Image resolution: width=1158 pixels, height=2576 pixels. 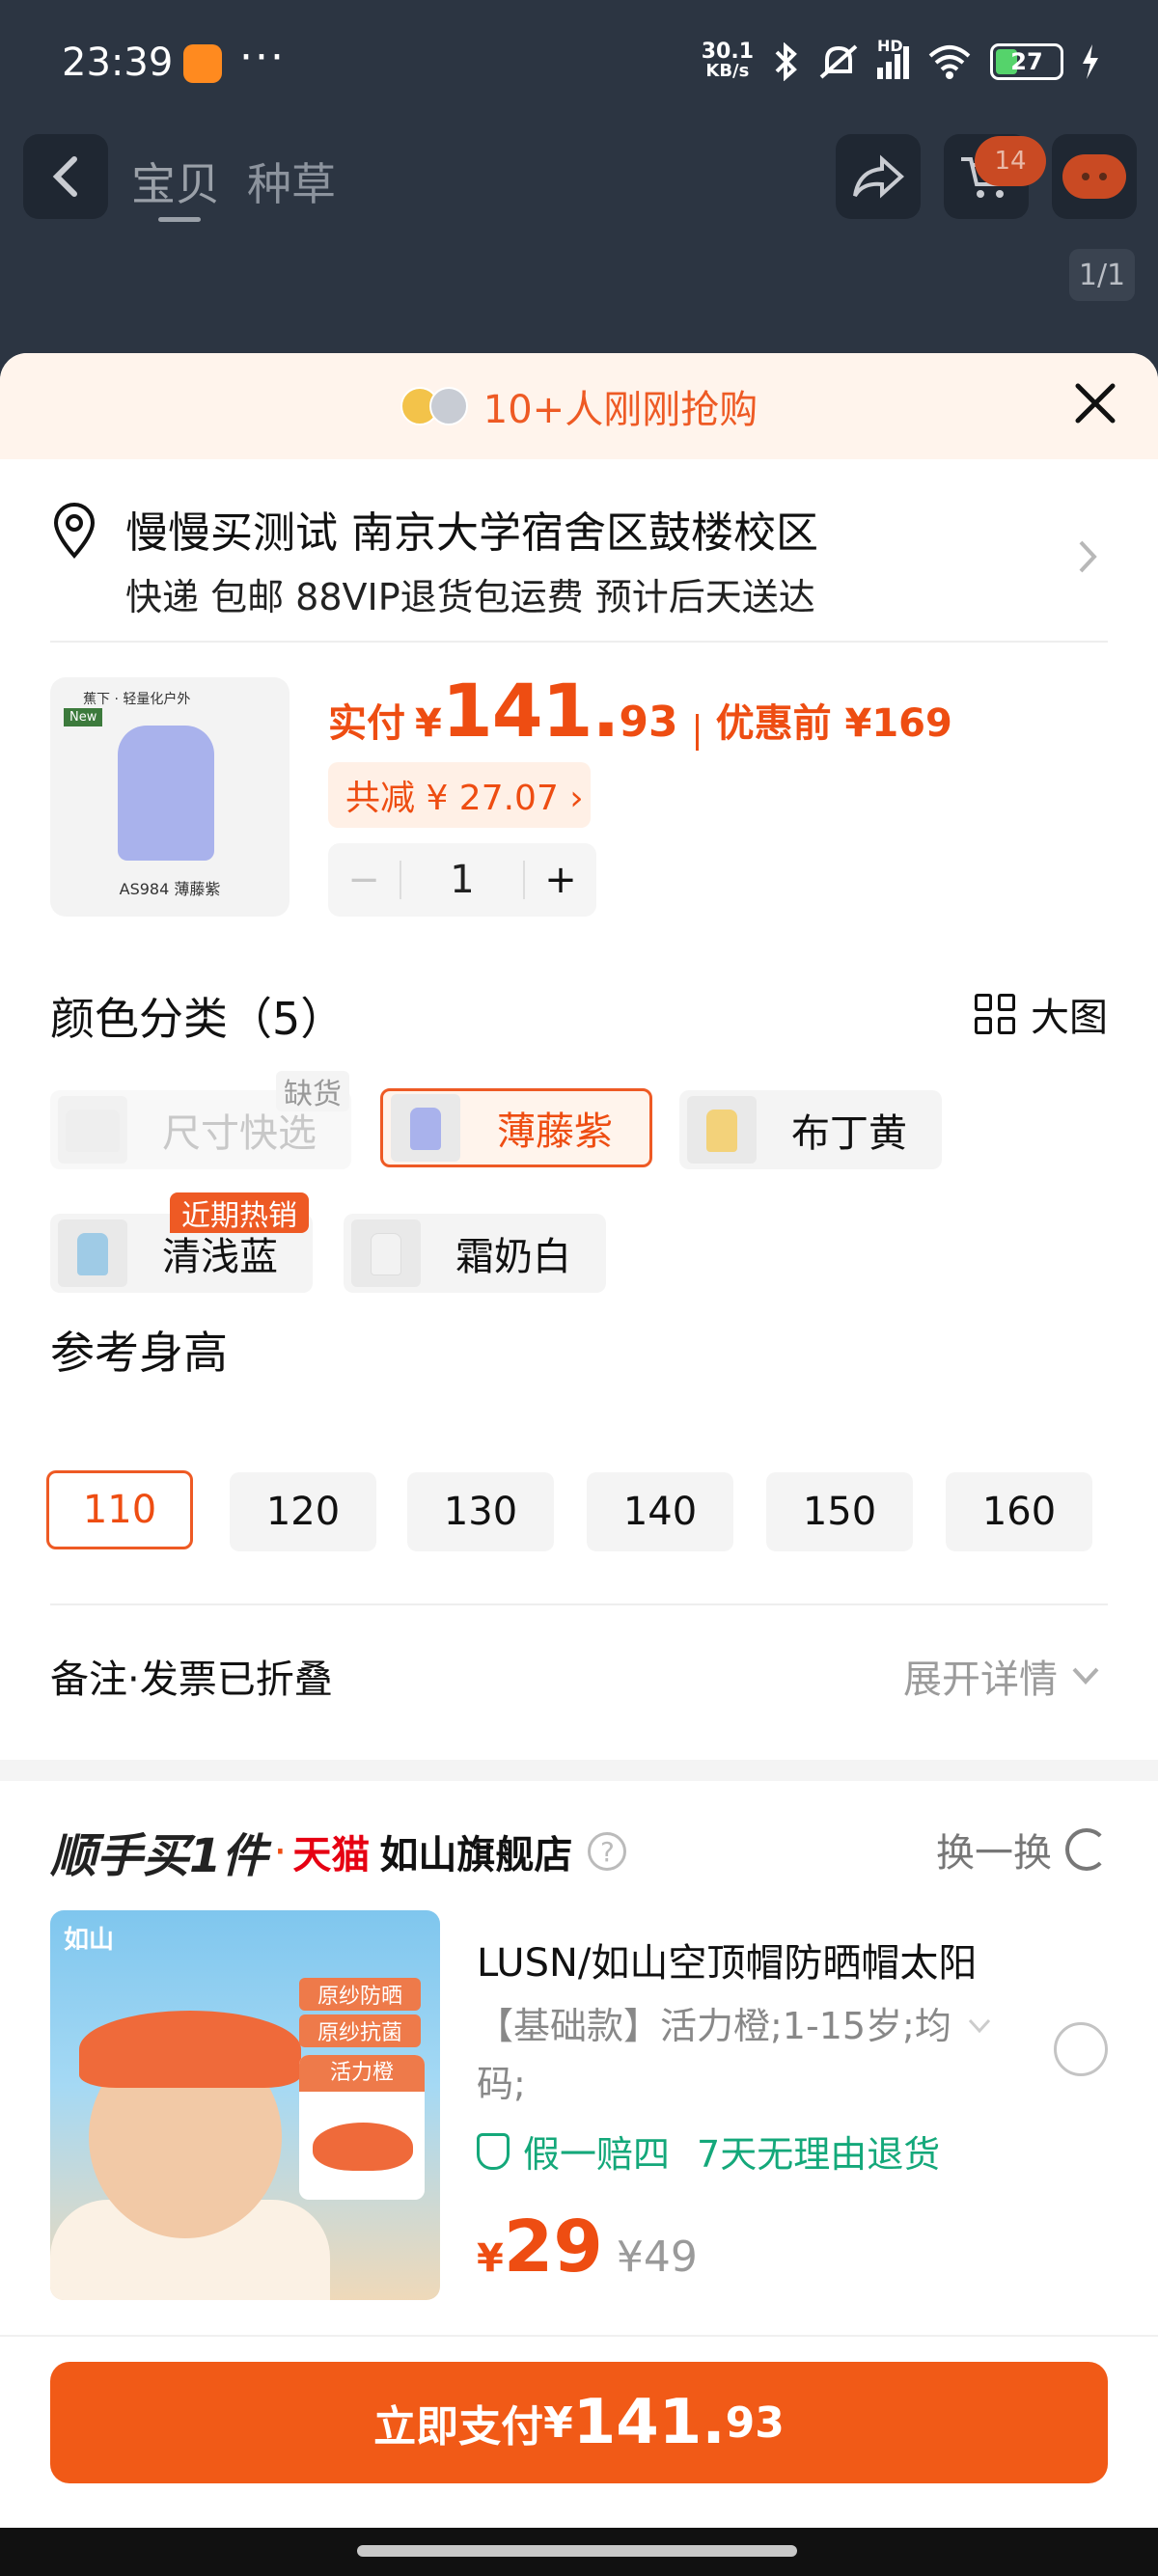 I want to click on new-badge: New, so click(x=83, y=717).